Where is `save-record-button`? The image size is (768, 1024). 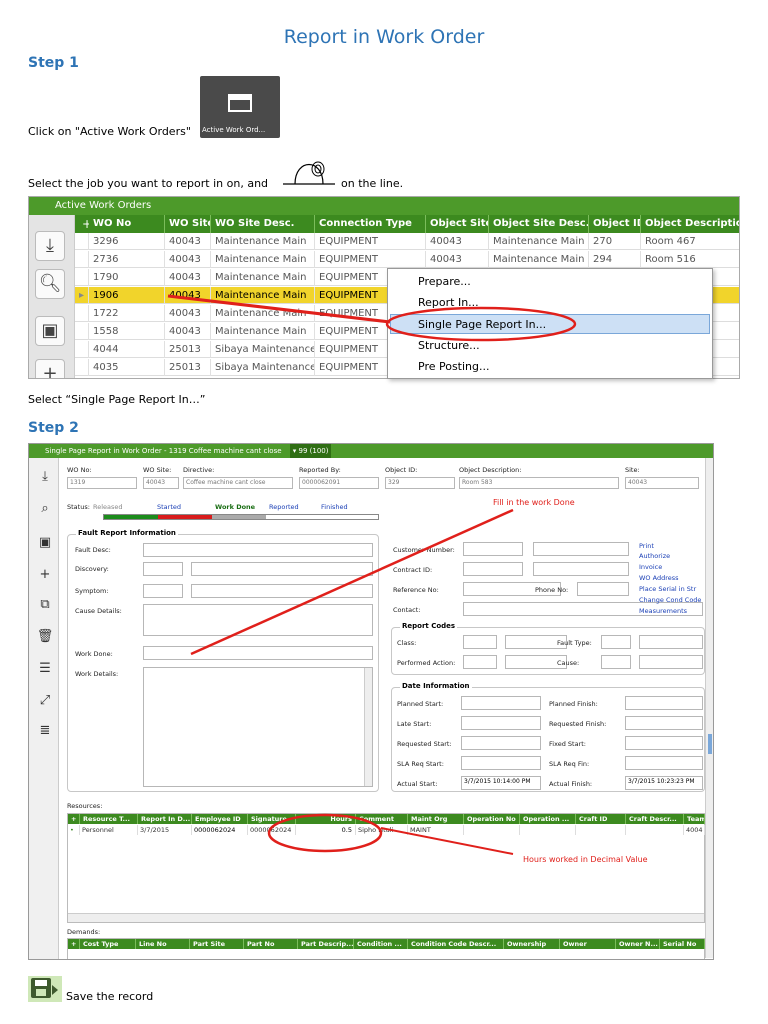
save-record-button is located at coordinates (45, 989).